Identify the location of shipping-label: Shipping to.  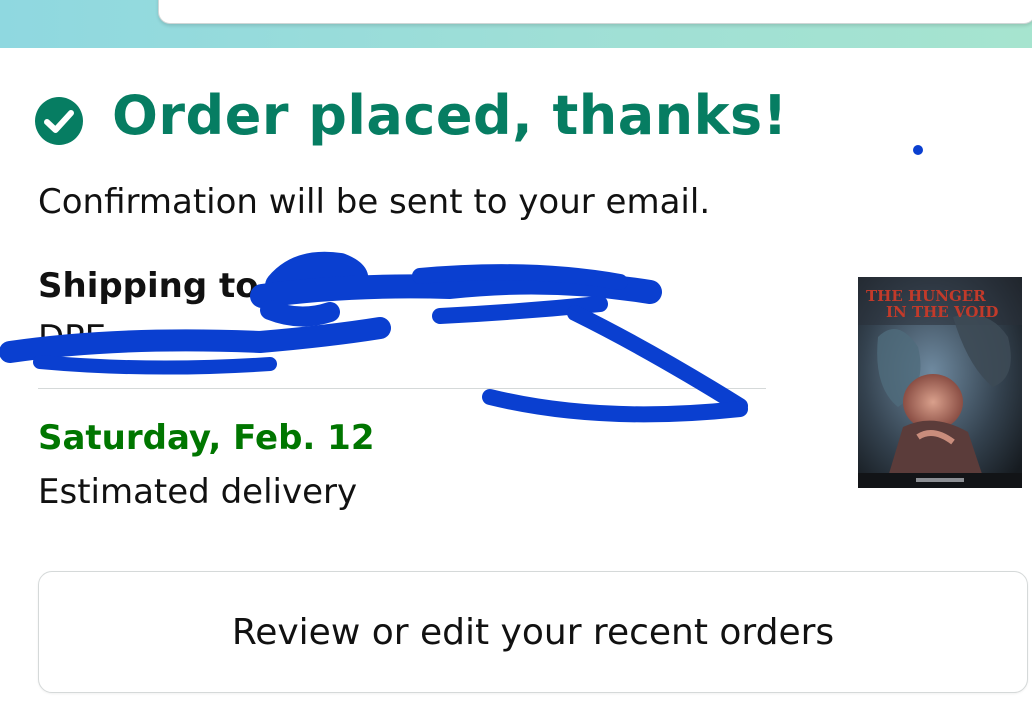
(148, 286).